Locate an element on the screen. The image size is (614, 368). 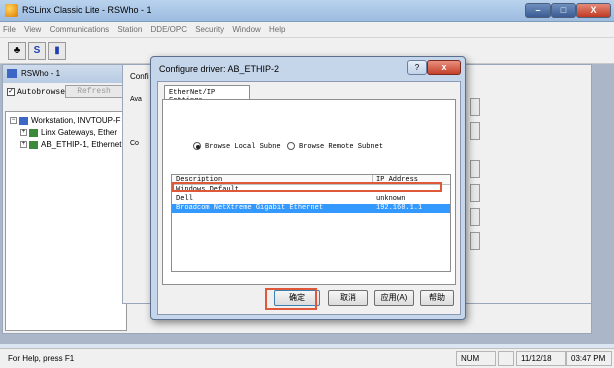
network-icon: ♣ is located at coordinates (17, 51).